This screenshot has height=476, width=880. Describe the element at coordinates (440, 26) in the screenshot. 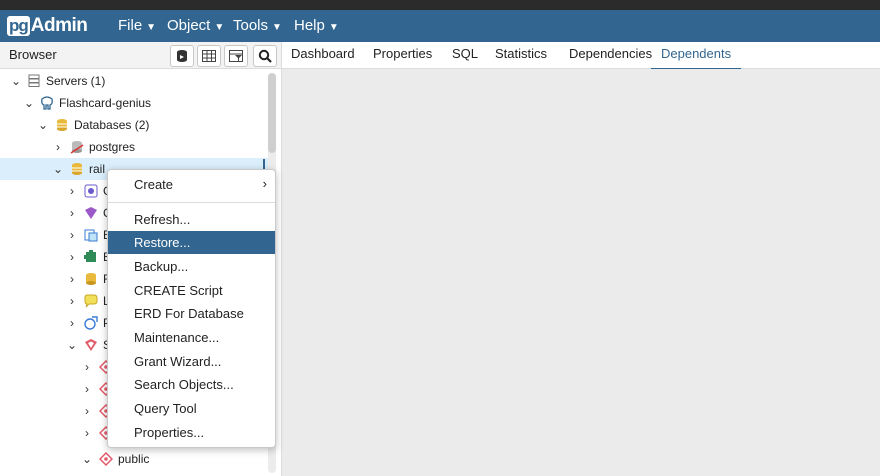

I see `top-navbar: pg Admin File ▼ Object ▼ Tools ▼ Help ▼` at that location.